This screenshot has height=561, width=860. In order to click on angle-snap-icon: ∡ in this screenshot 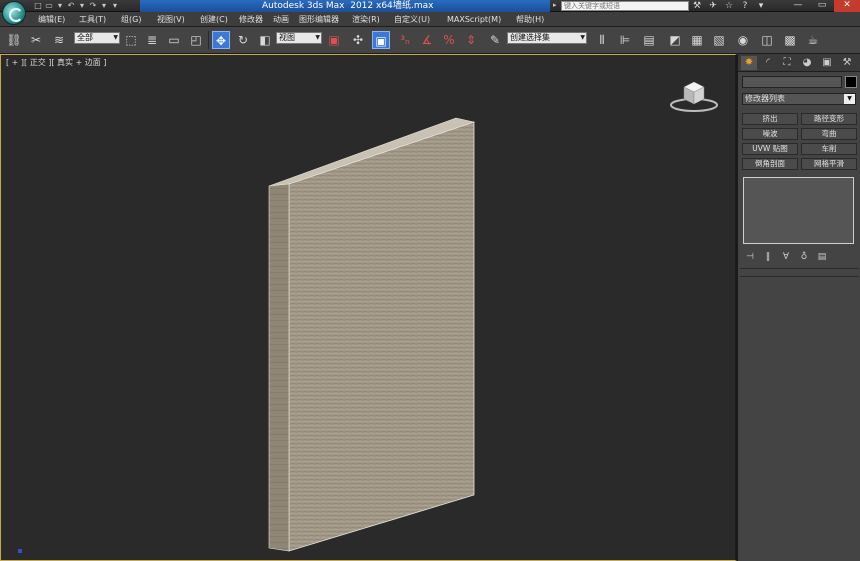, I will do `click(427, 40)`.